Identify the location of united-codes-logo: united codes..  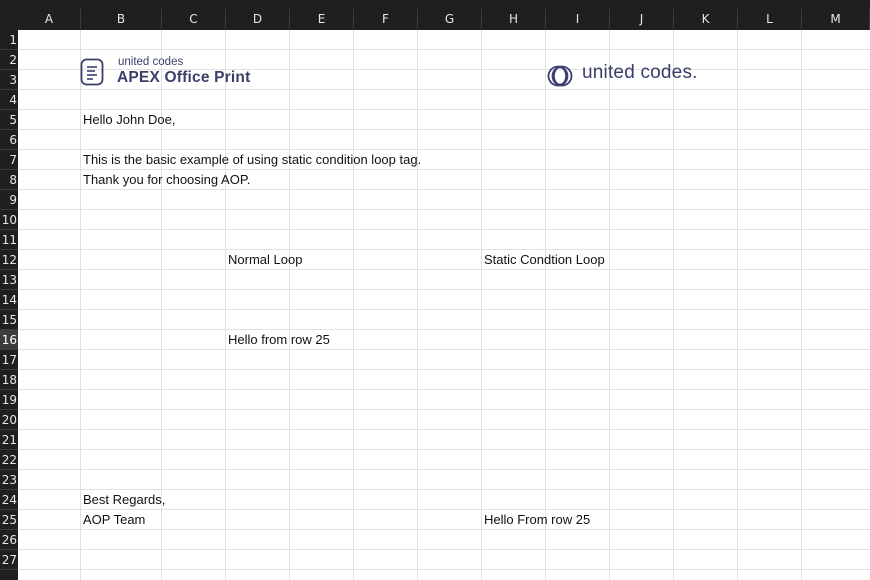
(637, 75).